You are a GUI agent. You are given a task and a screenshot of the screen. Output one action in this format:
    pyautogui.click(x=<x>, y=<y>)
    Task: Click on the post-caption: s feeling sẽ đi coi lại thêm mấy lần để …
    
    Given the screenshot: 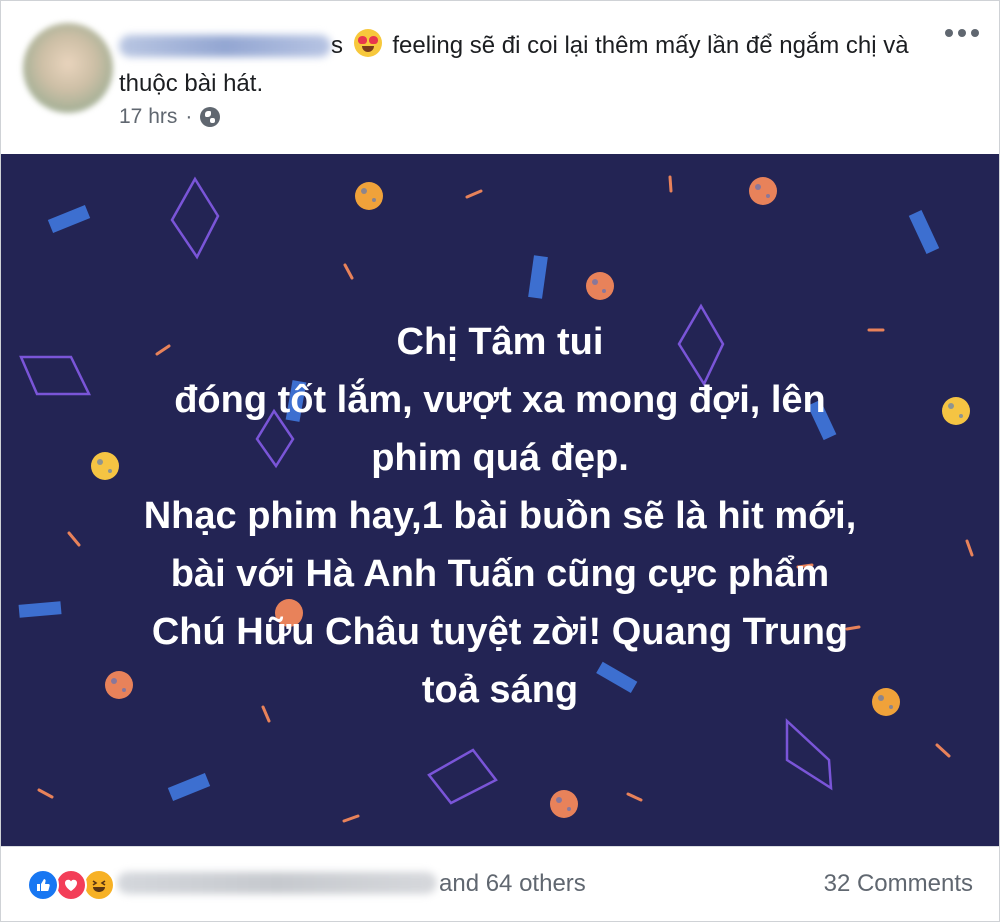 What is the action you would take?
    pyautogui.click(x=519, y=65)
    